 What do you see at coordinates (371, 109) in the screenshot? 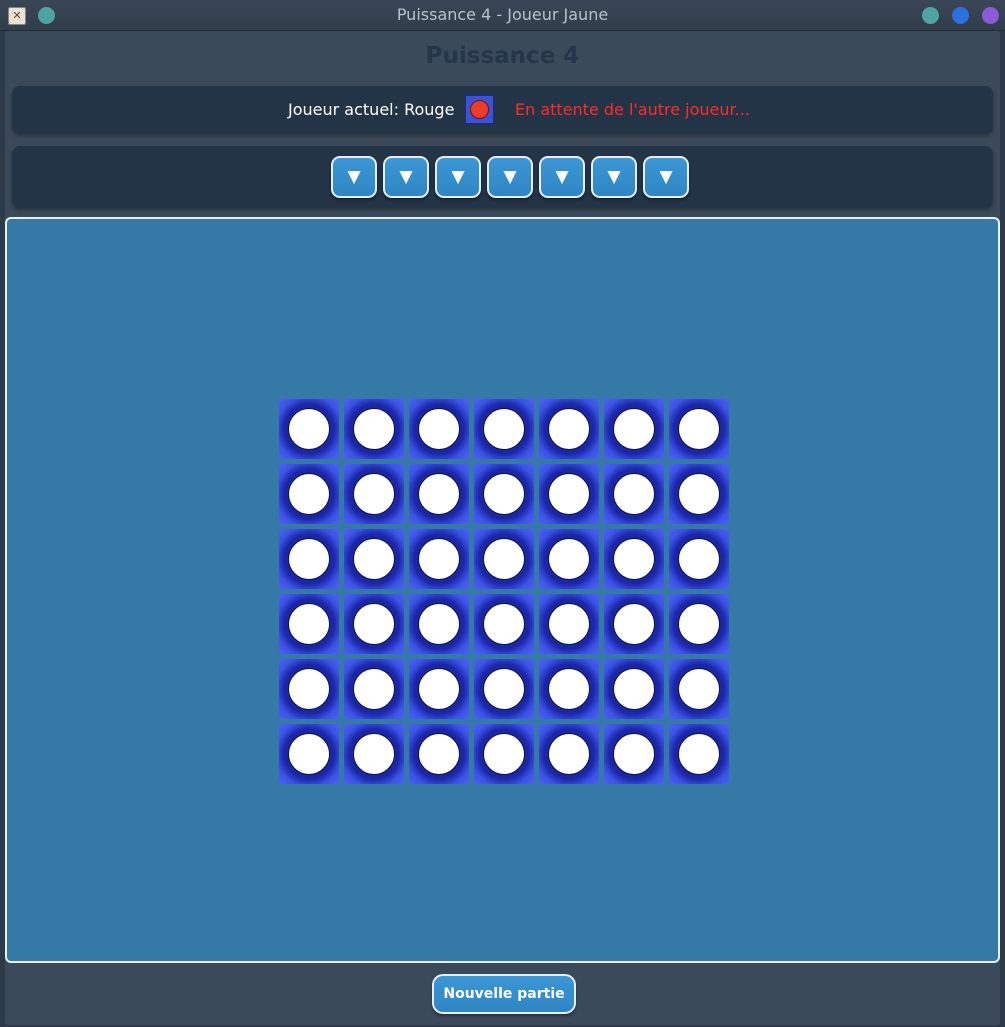
I see `current-player-label: Joueur actuel: Rouge` at bounding box center [371, 109].